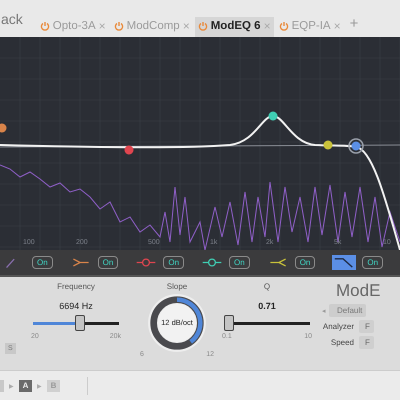 This screenshot has width=400, height=400. What do you see at coordinates (347, 310) in the screenshot?
I see `preset-field: Default` at bounding box center [347, 310].